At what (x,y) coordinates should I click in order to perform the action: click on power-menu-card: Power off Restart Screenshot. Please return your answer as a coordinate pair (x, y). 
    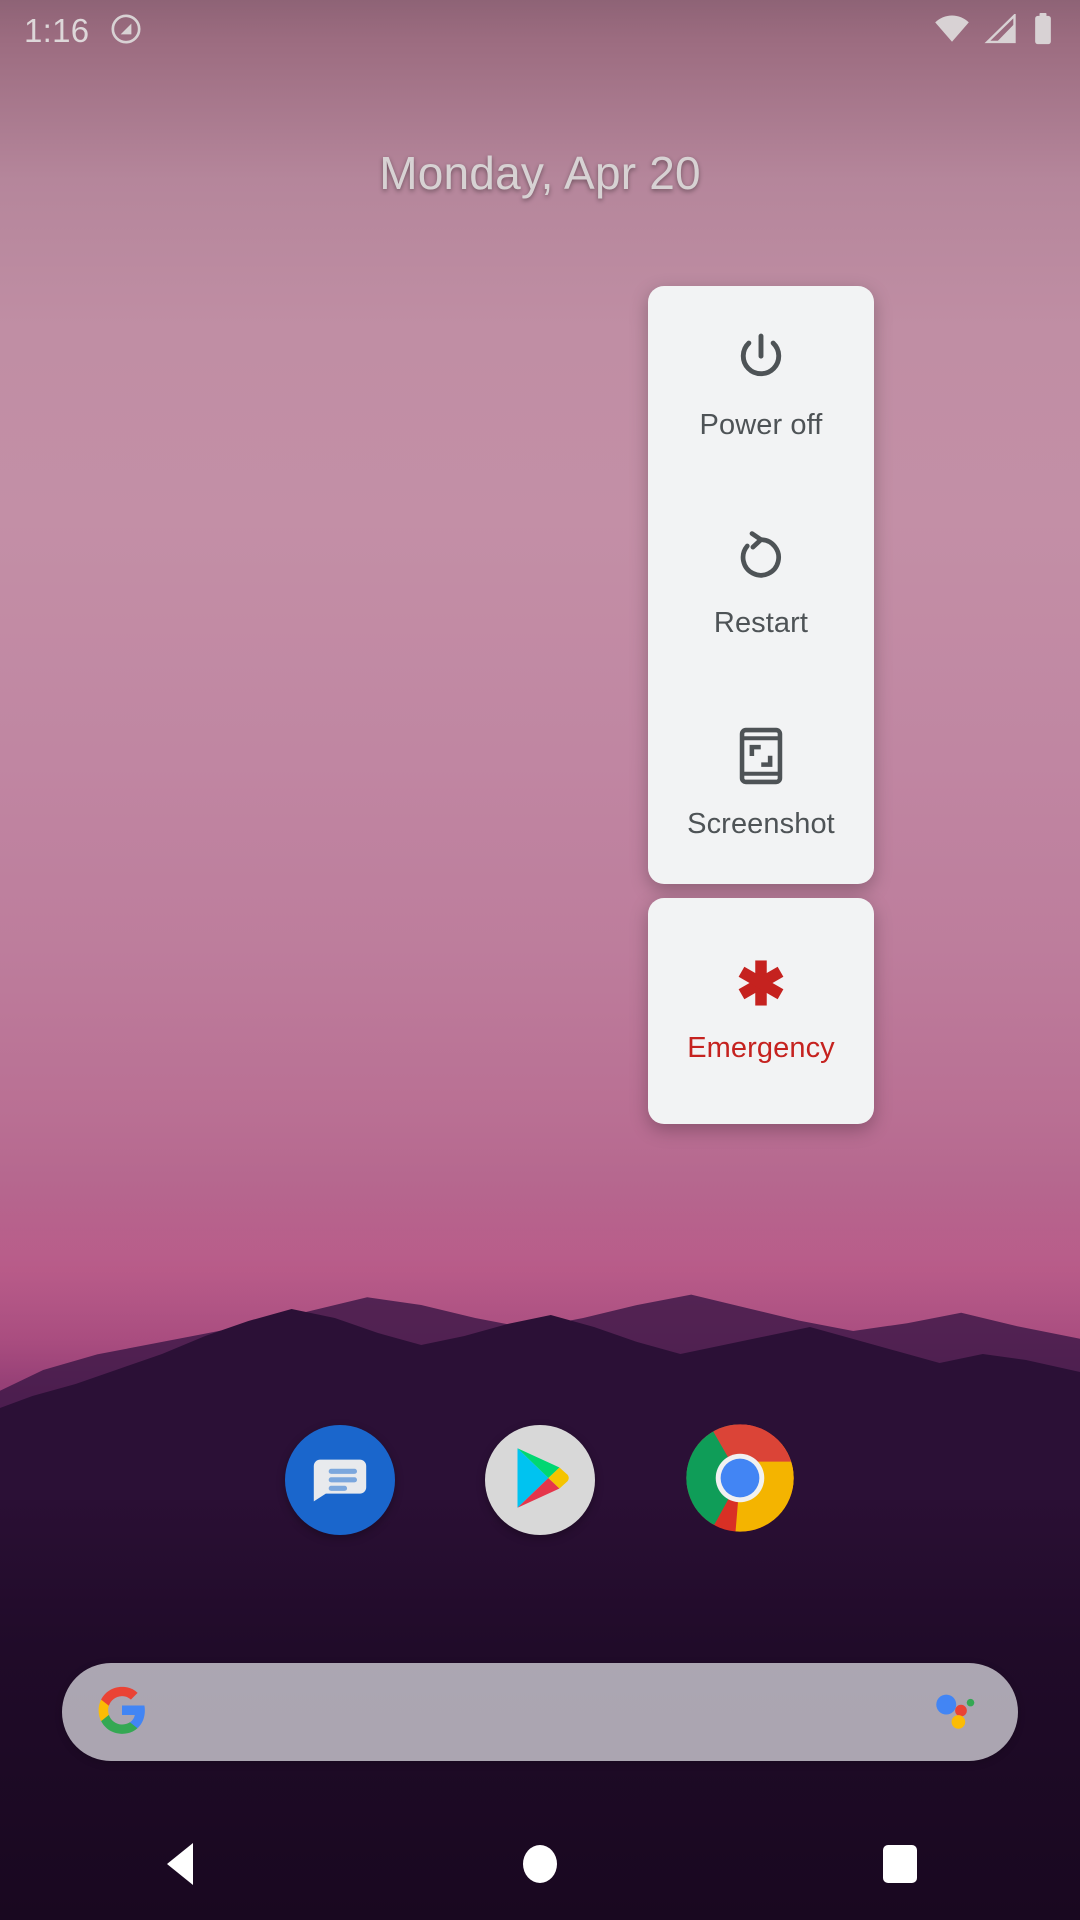
    Looking at the image, I should click on (761, 585).